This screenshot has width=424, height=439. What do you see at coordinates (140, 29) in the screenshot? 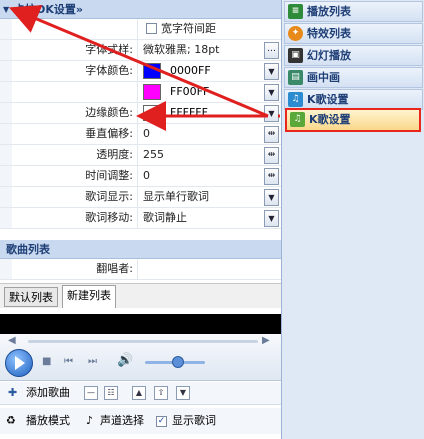
I see `wide-spacing-row: 宽字符间距` at bounding box center [140, 29].